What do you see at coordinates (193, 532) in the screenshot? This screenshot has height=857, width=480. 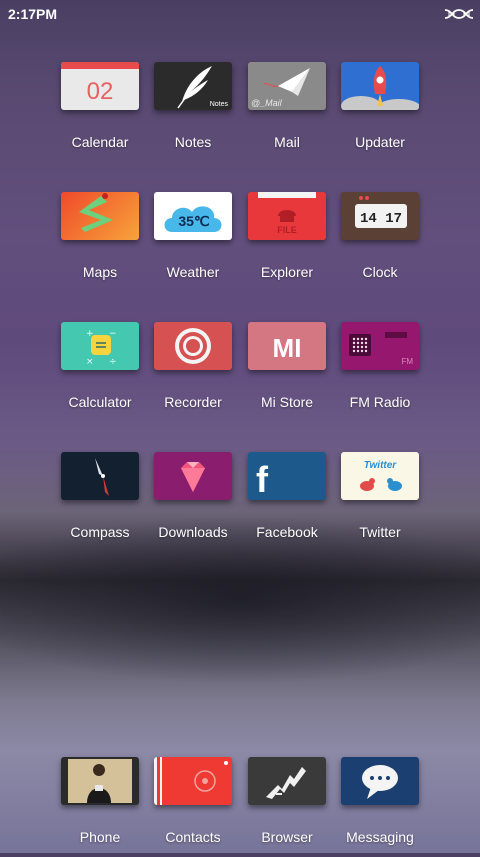 I see `app-label: Downloads` at bounding box center [193, 532].